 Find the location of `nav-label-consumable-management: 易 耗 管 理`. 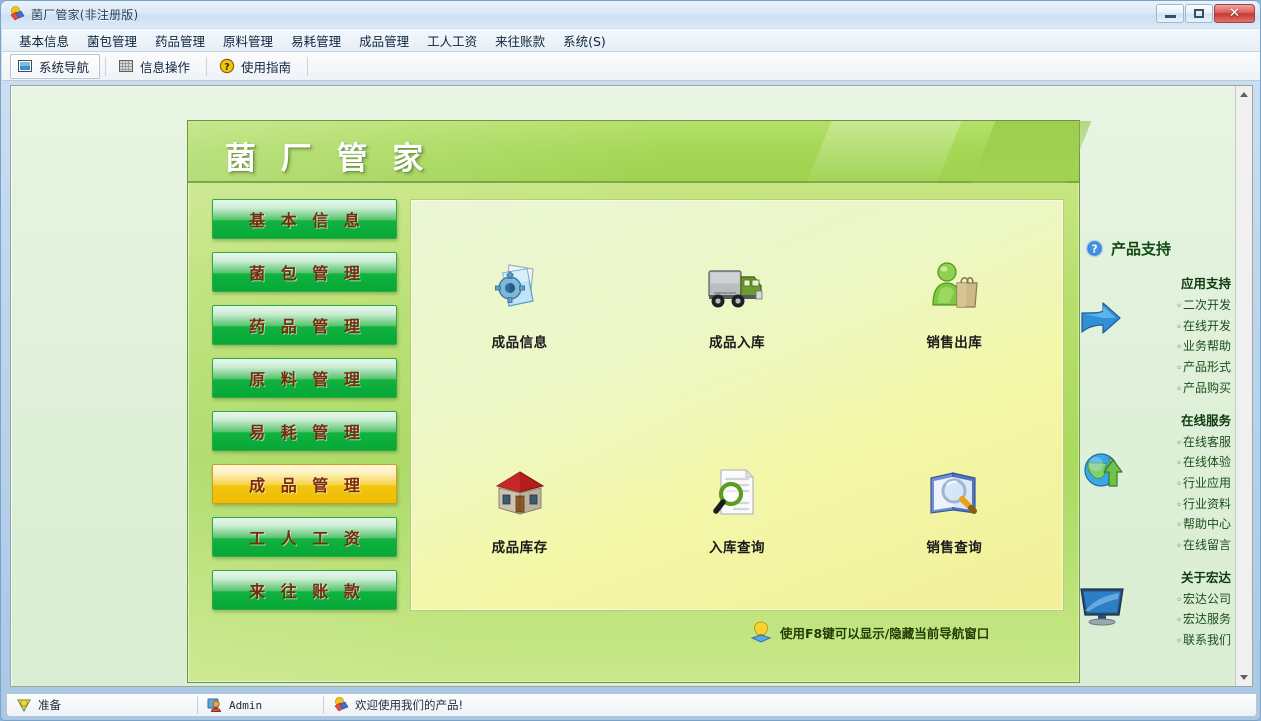

nav-label-consumable-management: 易 耗 管 理 is located at coordinates (307, 432).